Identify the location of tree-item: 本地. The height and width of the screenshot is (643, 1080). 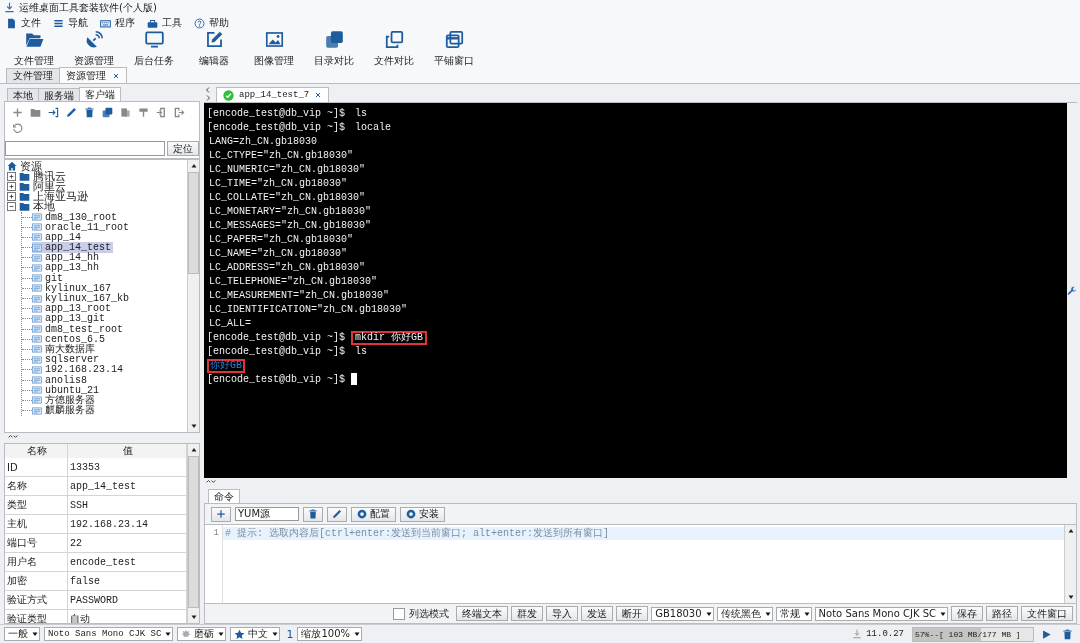
(38, 207).